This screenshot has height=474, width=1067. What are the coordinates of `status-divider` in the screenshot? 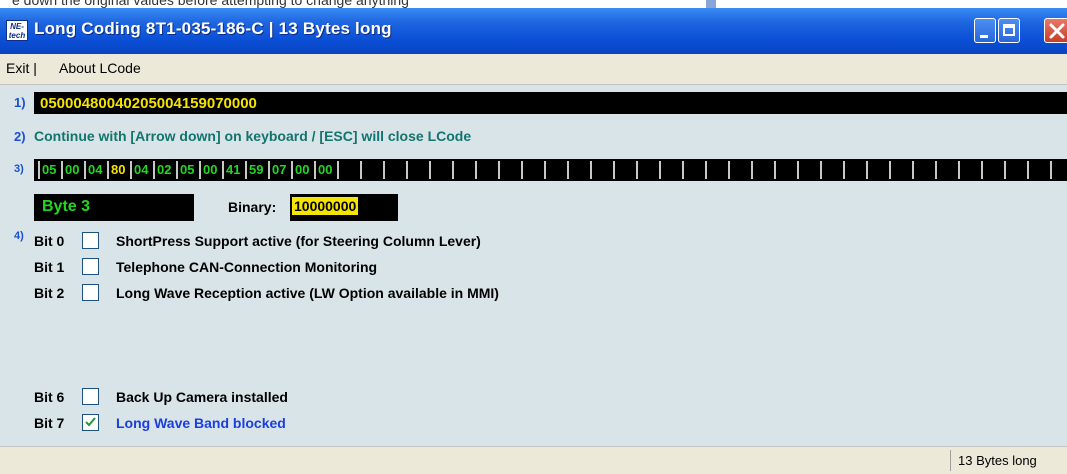 It's located at (950, 460).